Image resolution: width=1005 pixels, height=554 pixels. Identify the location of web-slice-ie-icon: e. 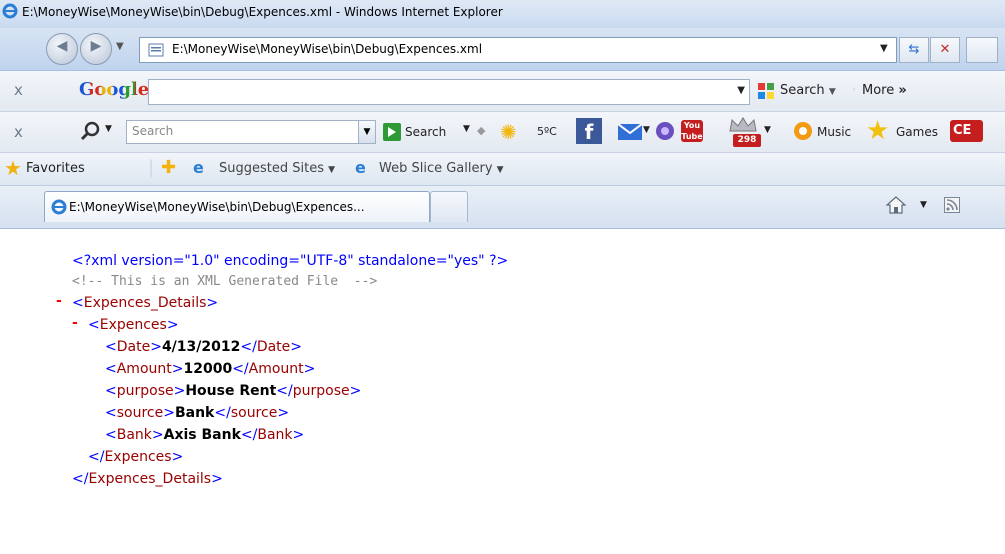
(360, 167).